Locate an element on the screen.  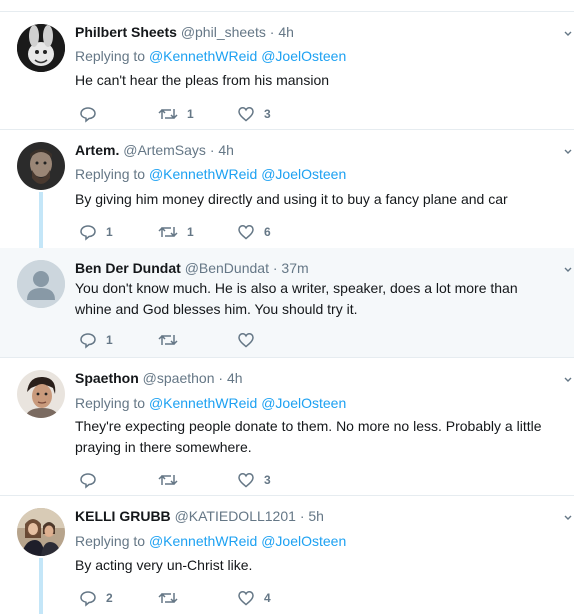
like-button is located at coordinates (250, 340).